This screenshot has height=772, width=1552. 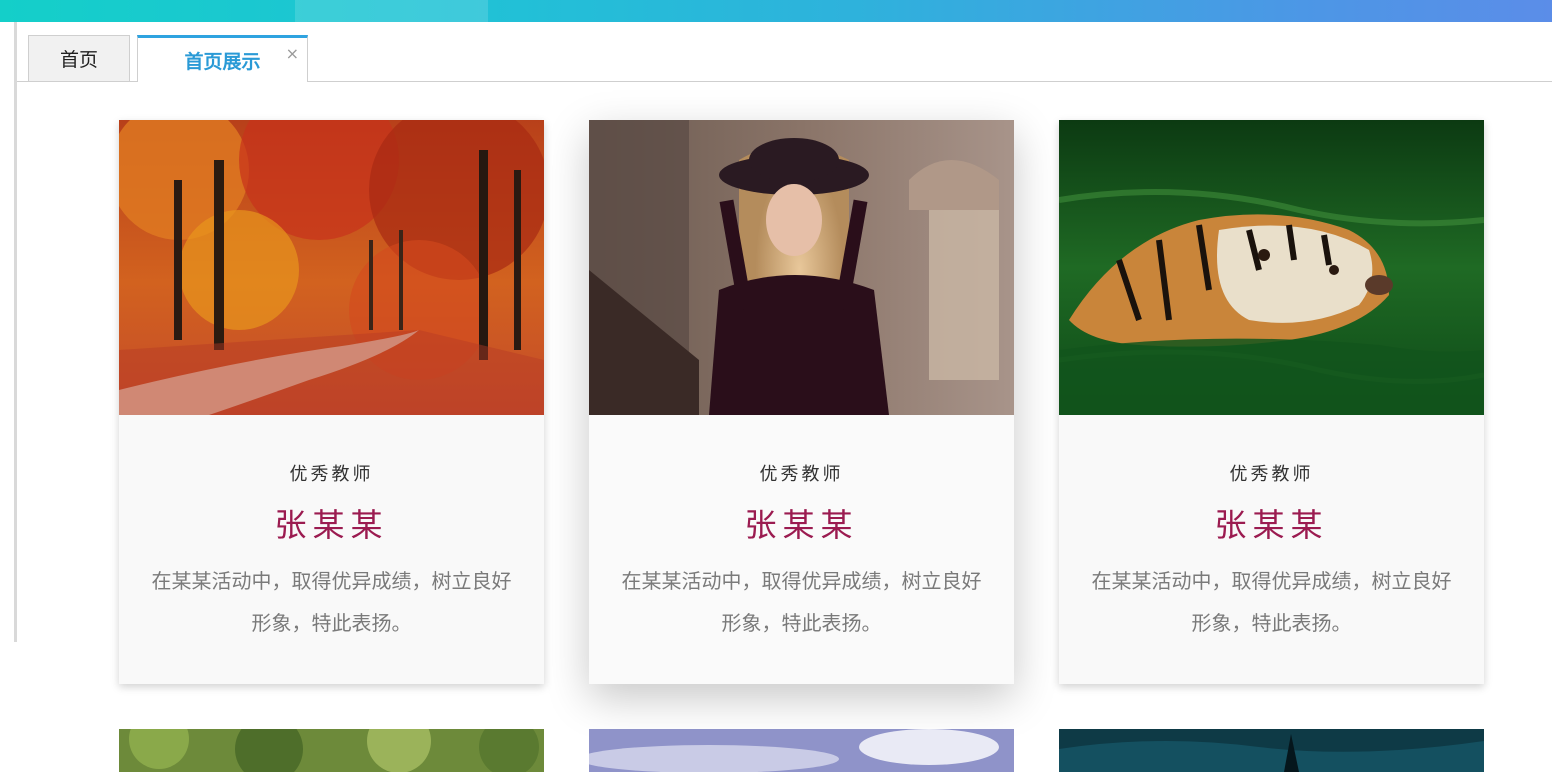 I want to click on top-banner, so click(x=776, y=11).